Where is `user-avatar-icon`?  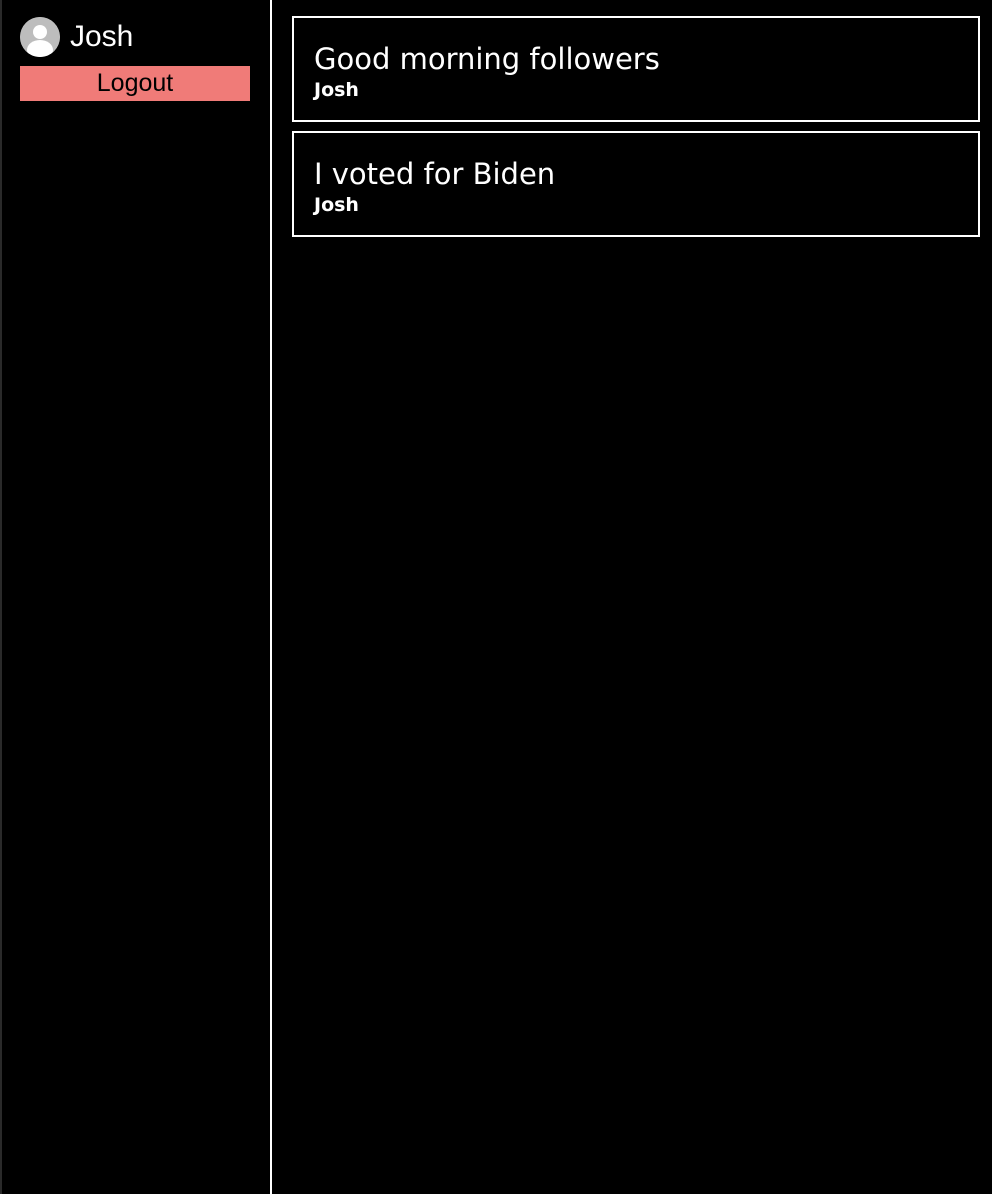
user-avatar-icon is located at coordinates (40, 37).